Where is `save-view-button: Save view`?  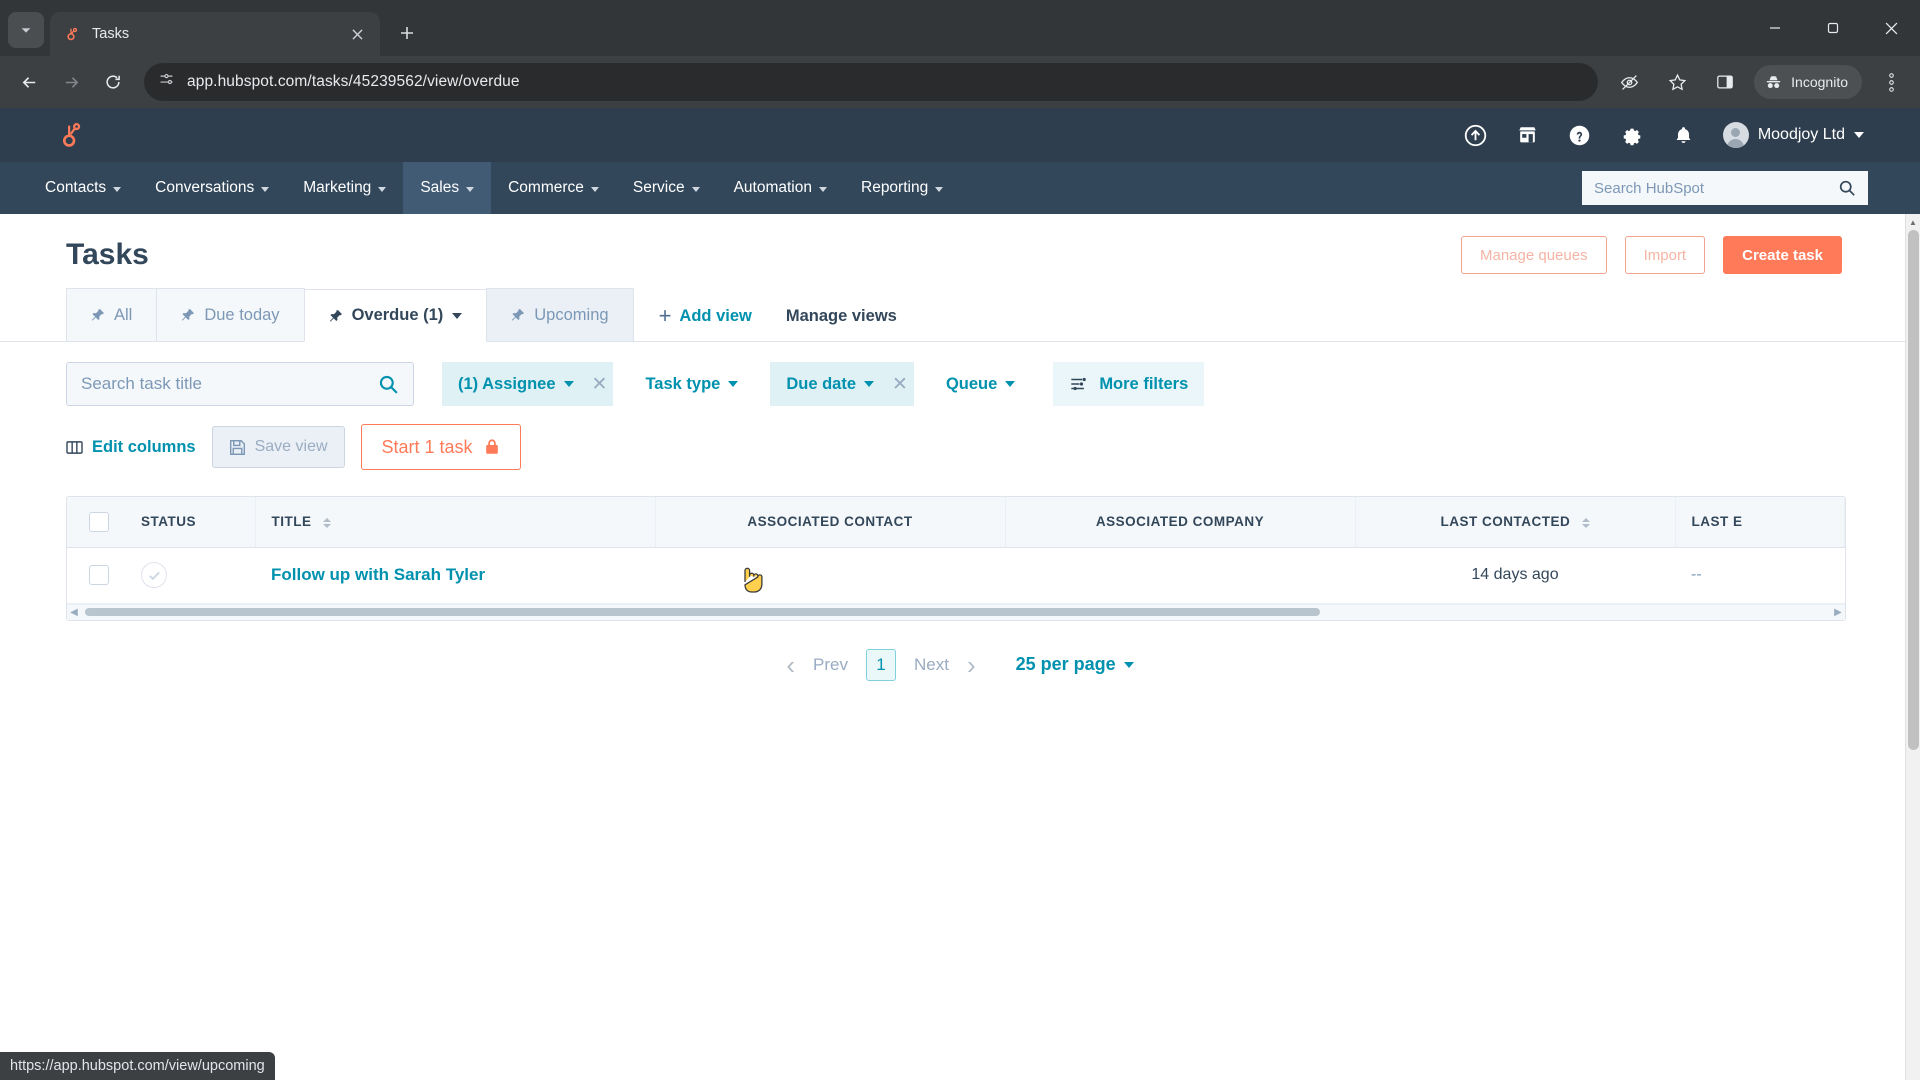
save-view-button: Save view is located at coordinates (278, 447).